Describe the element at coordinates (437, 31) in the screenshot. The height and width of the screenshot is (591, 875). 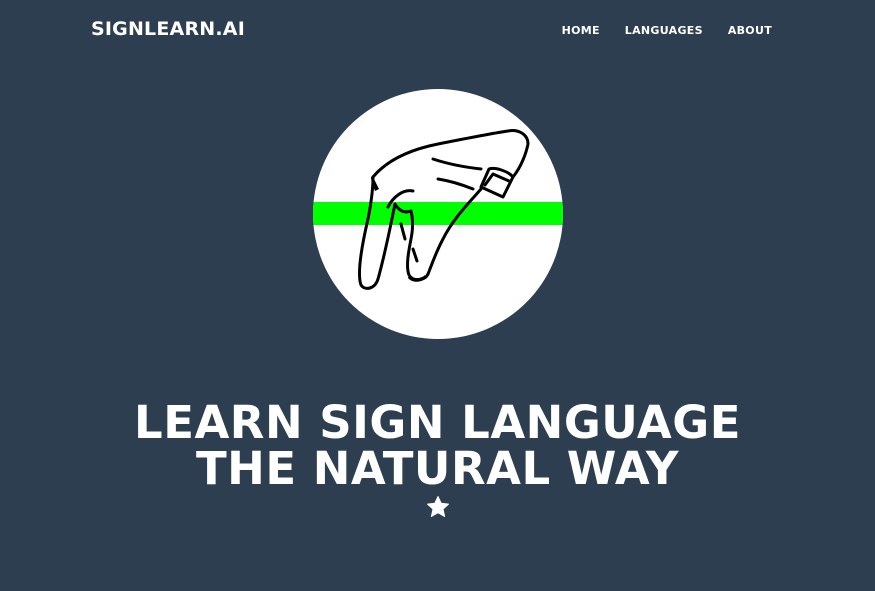
I see `navbar: SIGNLEARN.AI HOME LANGUAGES ABOUT` at that location.